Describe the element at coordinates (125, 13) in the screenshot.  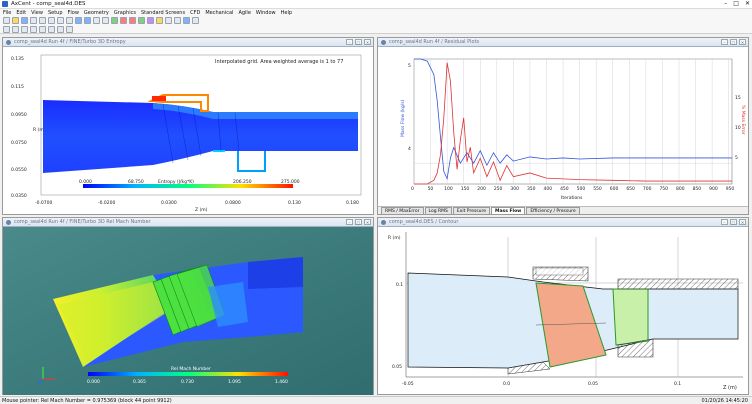
I see `menu-graphics: Graphics` at that location.